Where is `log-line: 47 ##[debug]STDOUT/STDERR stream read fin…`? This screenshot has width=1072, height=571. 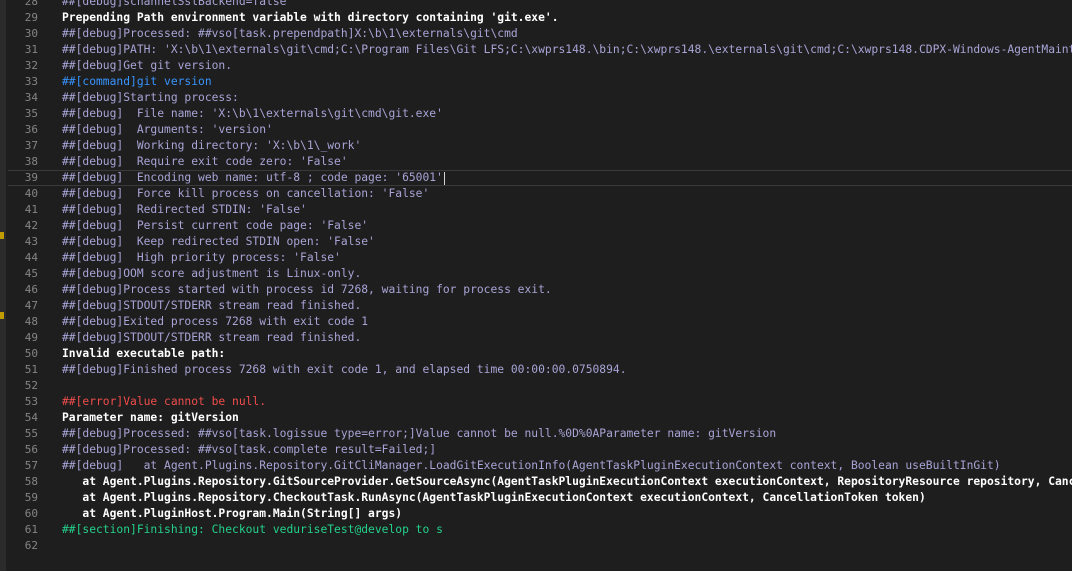 log-line: 47 ##[debug]STDOUT/STDERR stream read fin… is located at coordinates (540, 306).